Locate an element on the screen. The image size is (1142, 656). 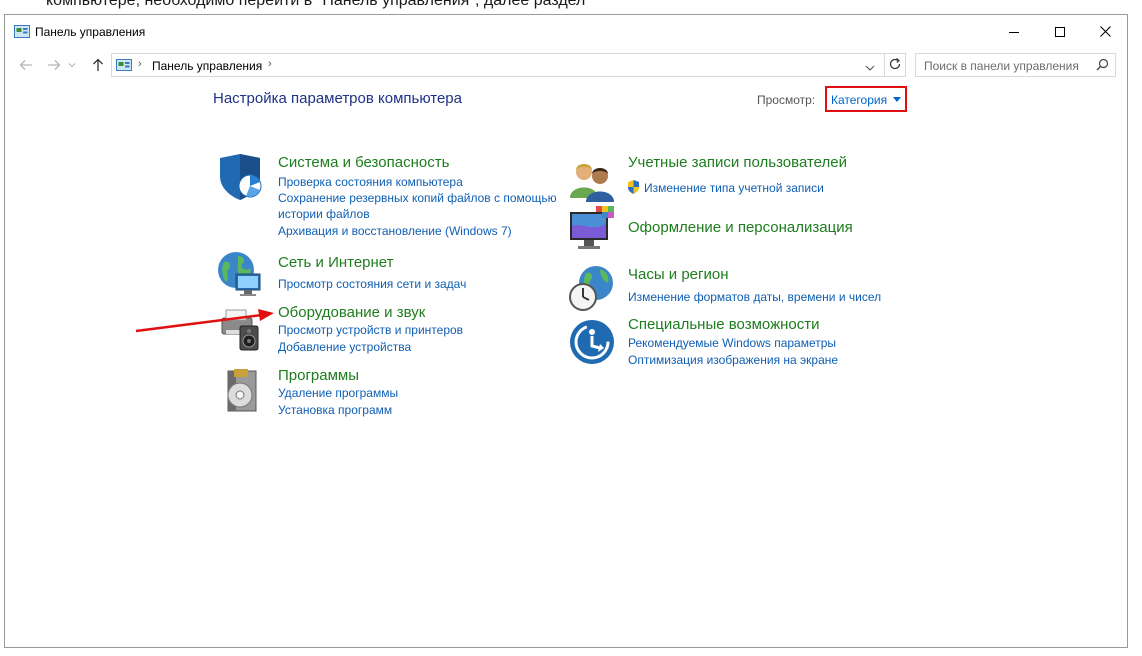
address-bar: › Панель управления › is located at coordinates (508, 65).